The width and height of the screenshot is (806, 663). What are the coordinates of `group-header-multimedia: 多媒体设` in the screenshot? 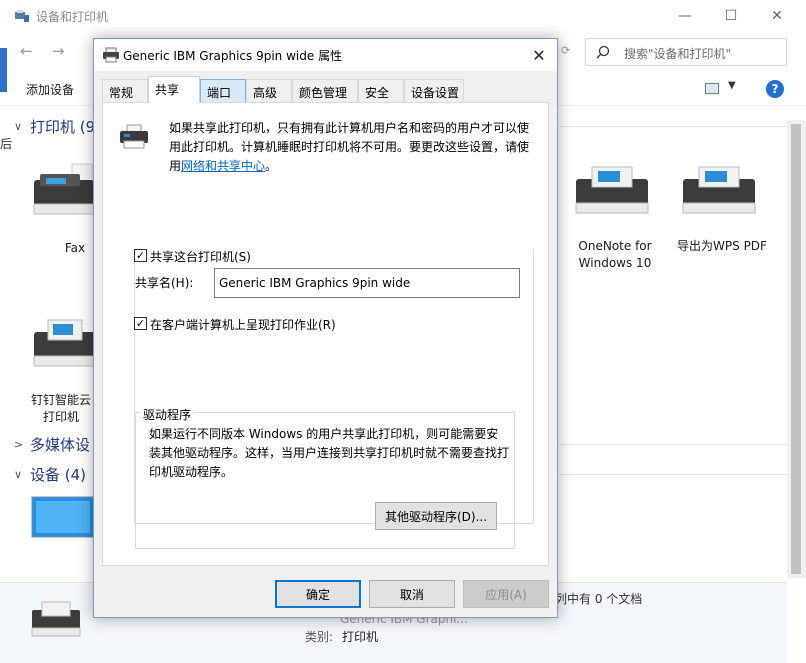 It's located at (60, 444).